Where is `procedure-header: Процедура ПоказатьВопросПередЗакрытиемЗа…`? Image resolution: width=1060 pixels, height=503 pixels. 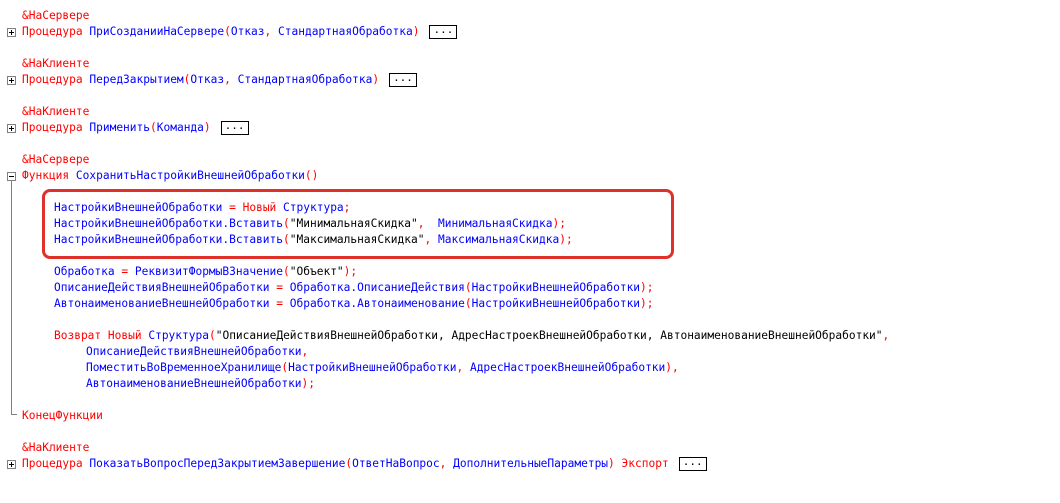
procedure-header: Процедура ПоказатьВопросПередЗакрытиемЗа… is located at coordinates (364, 464).